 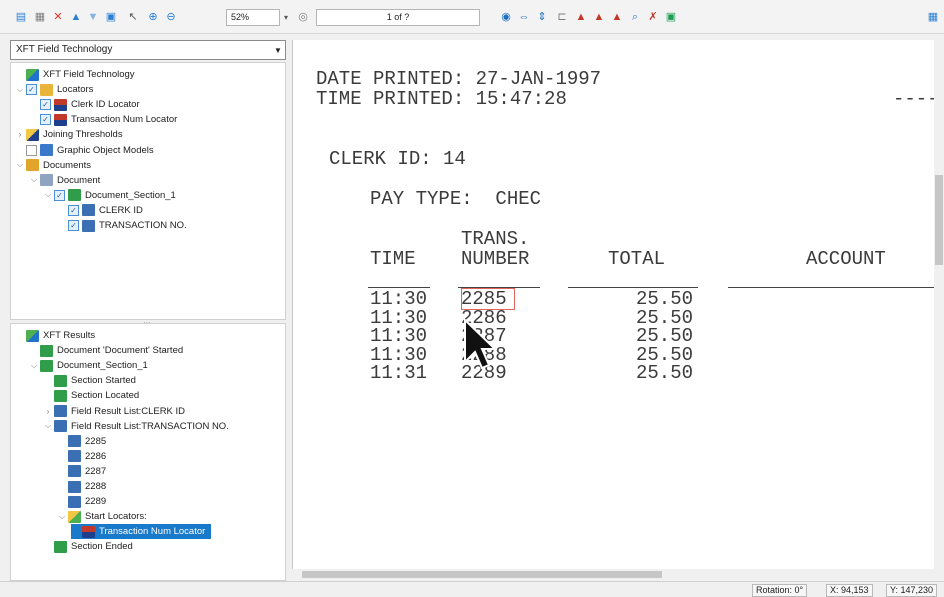 I want to click on date-printed-text: DATE PRINTED: 27-JAN-1997, so click(x=459, y=79).